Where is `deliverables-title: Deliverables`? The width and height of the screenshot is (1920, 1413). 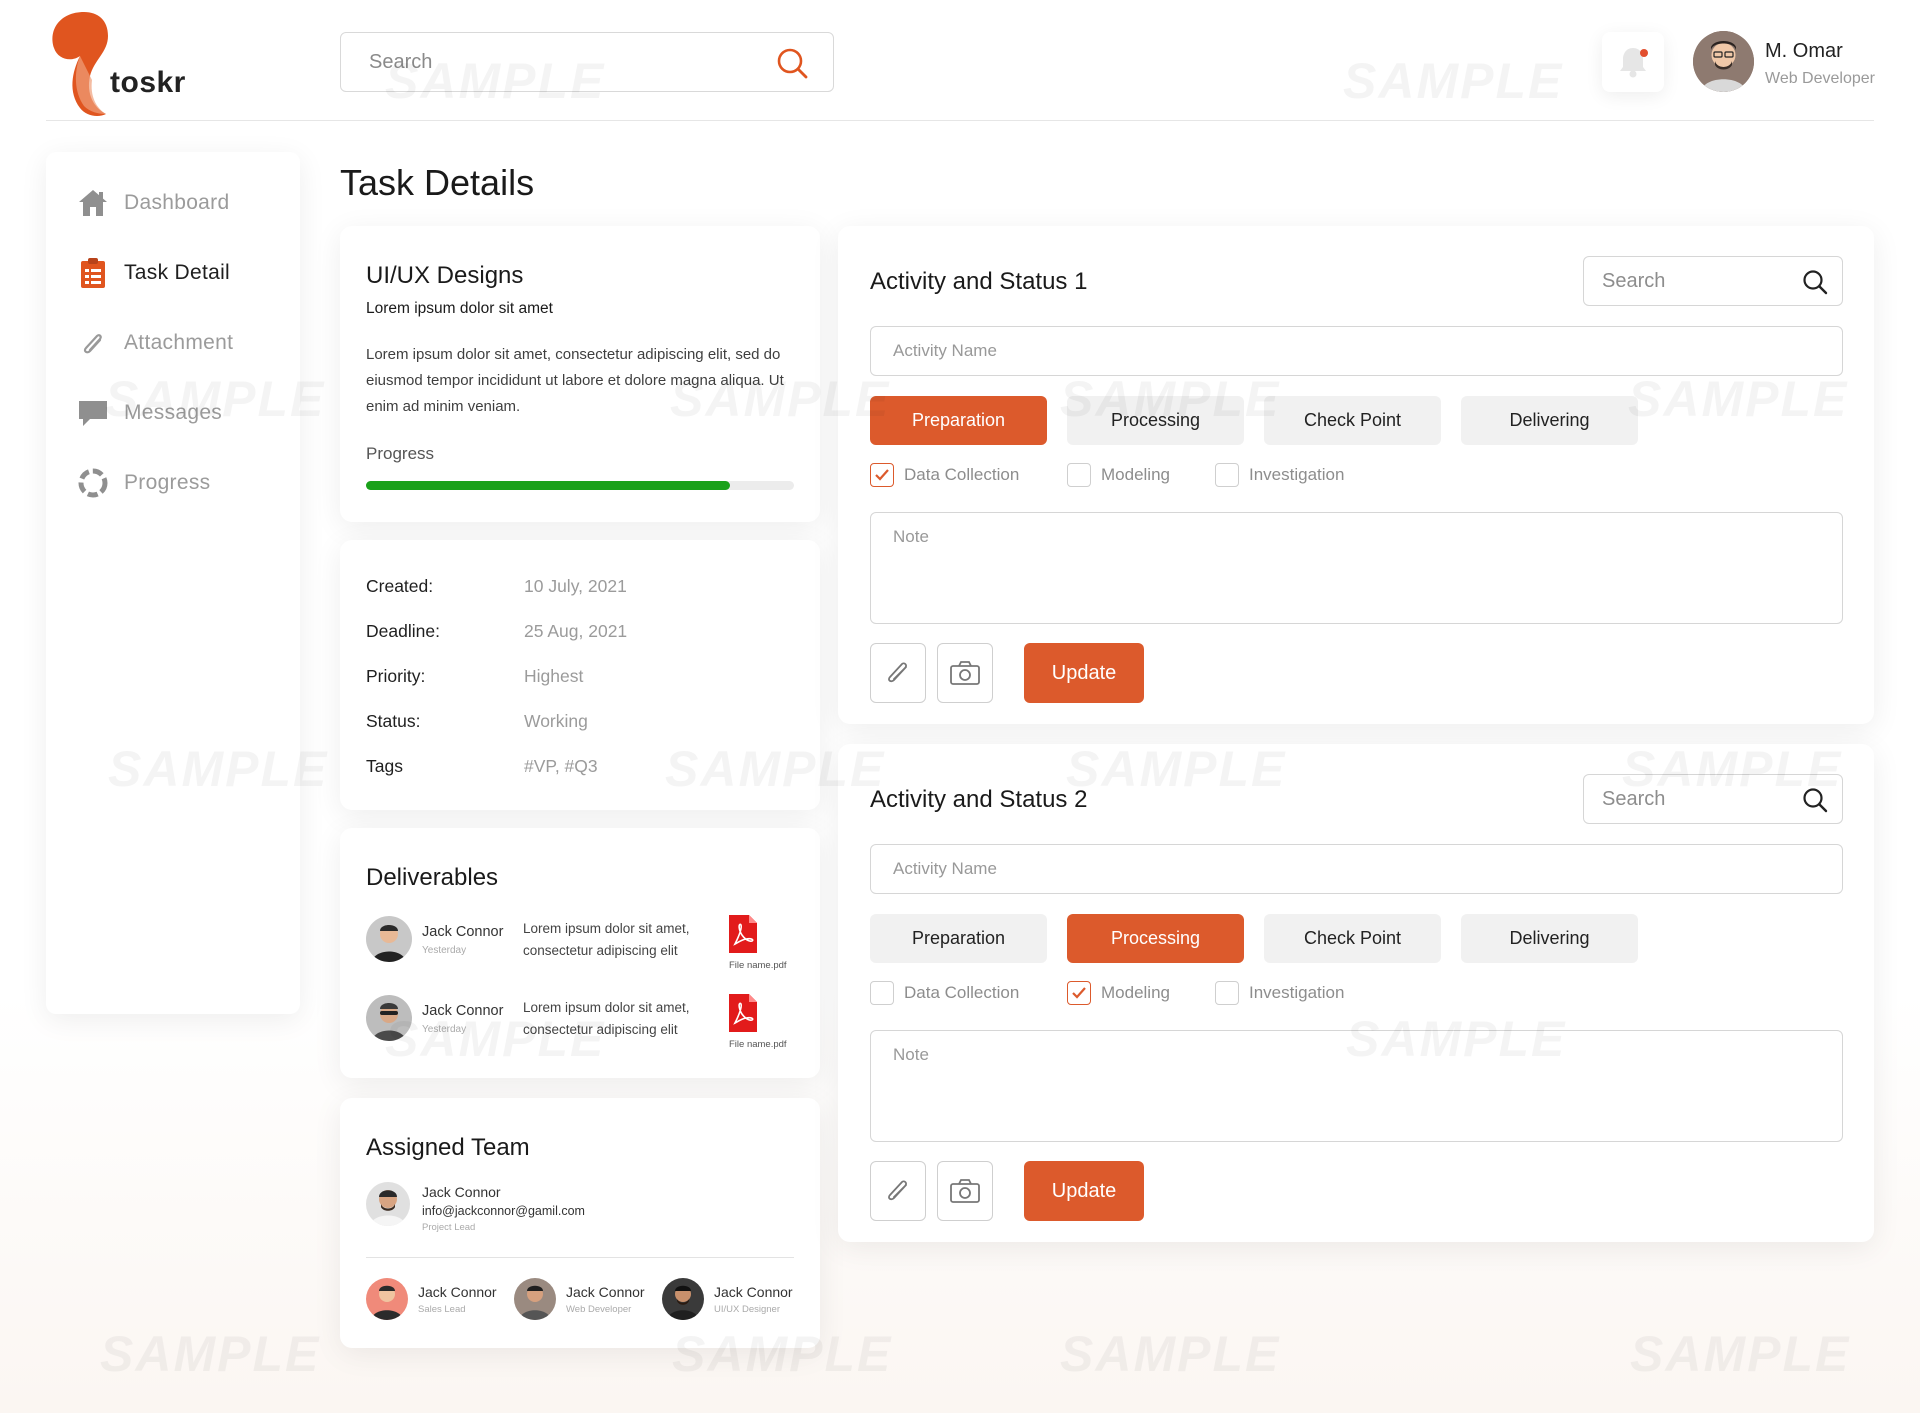 deliverables-title: Deliverables is located at coordinates (432, 877).